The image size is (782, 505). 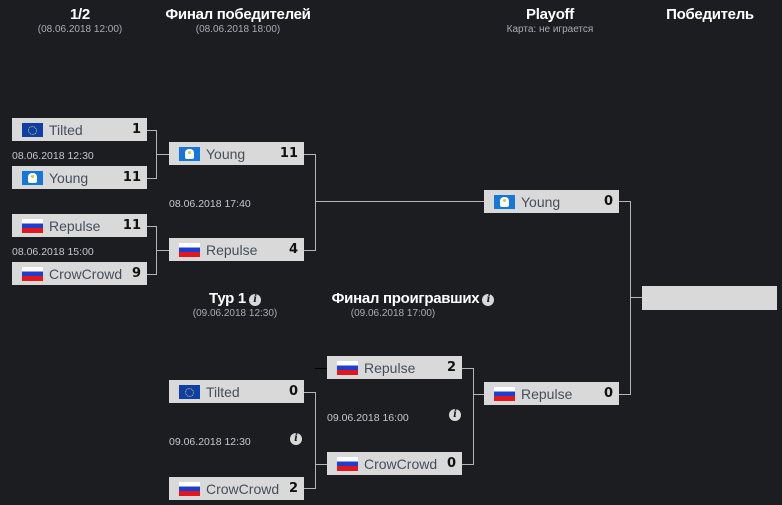 I want to click on column-title-semifinal: 1/2, so click(x=80, y=14).